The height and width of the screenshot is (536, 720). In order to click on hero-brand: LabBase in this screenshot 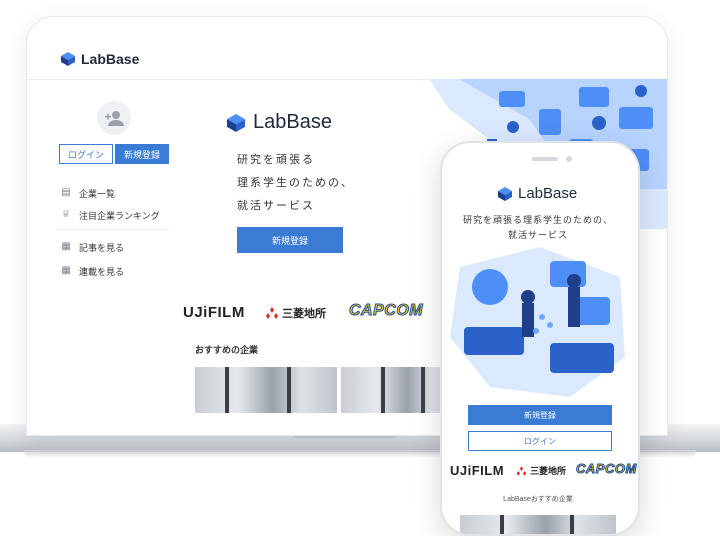, I will do `click(292, 122)`.